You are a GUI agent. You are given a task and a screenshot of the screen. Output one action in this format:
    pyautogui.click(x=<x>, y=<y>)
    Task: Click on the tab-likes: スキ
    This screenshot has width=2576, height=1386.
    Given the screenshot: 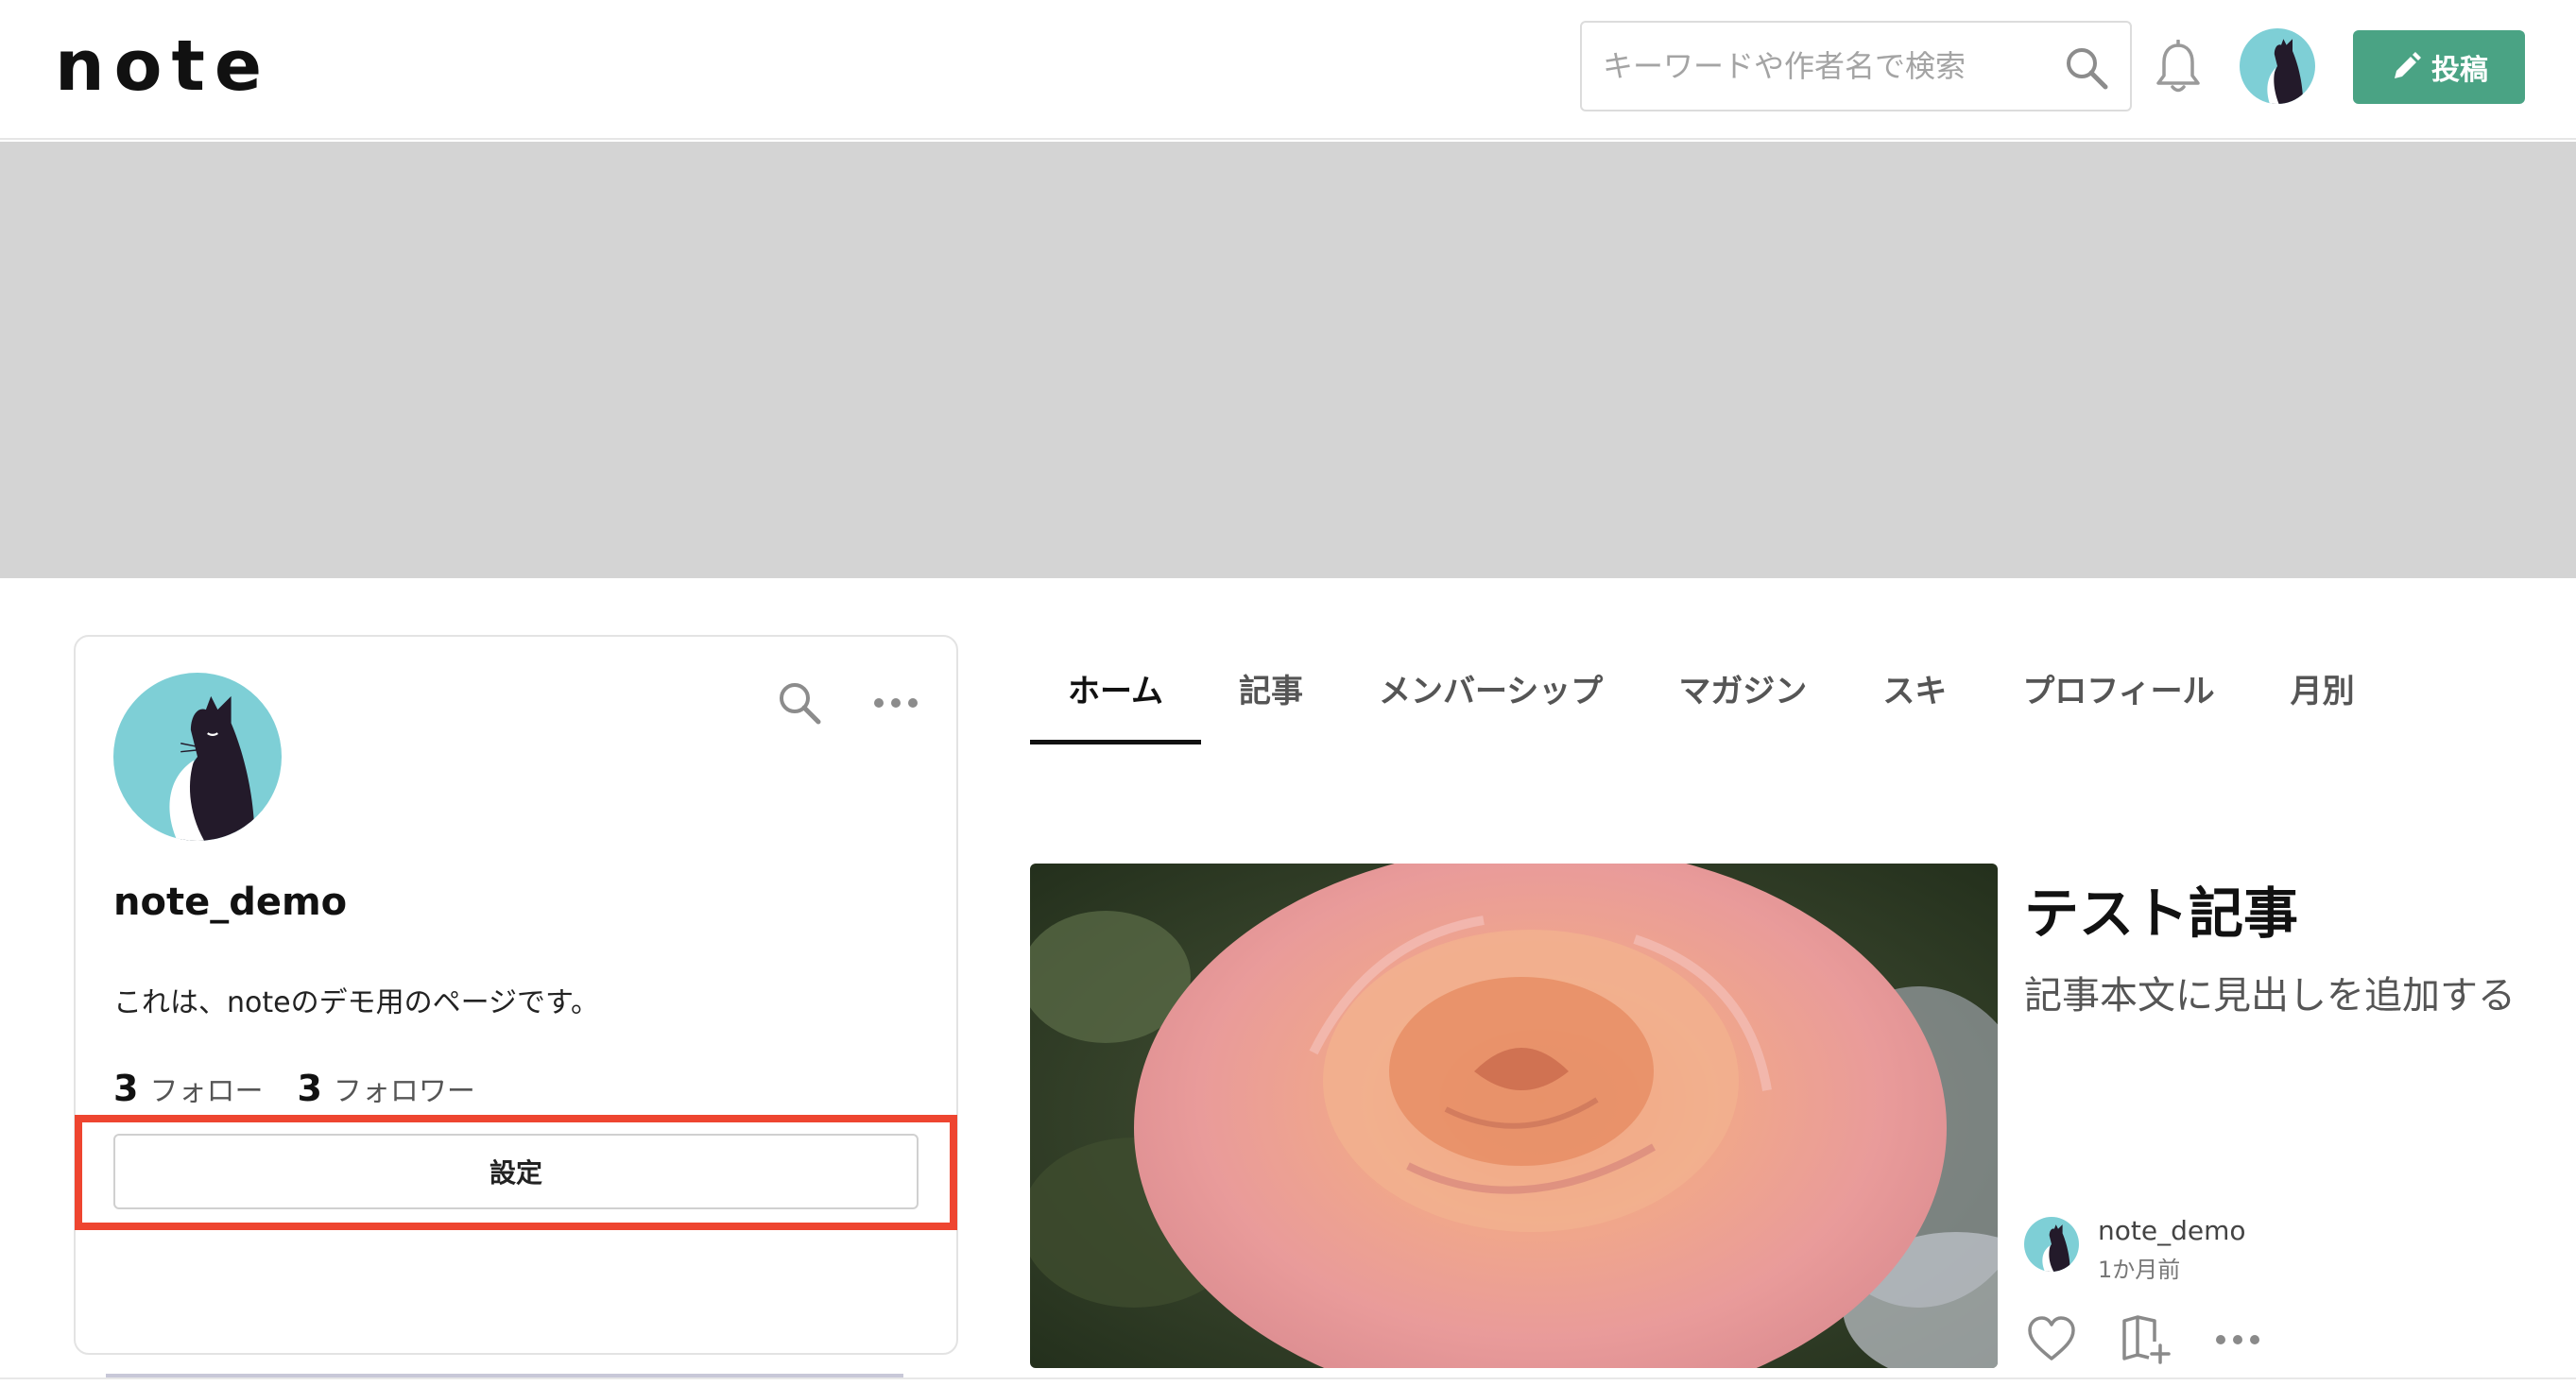 What is the action you would take?
    pyautogui.click(x=1914, y=698)
    